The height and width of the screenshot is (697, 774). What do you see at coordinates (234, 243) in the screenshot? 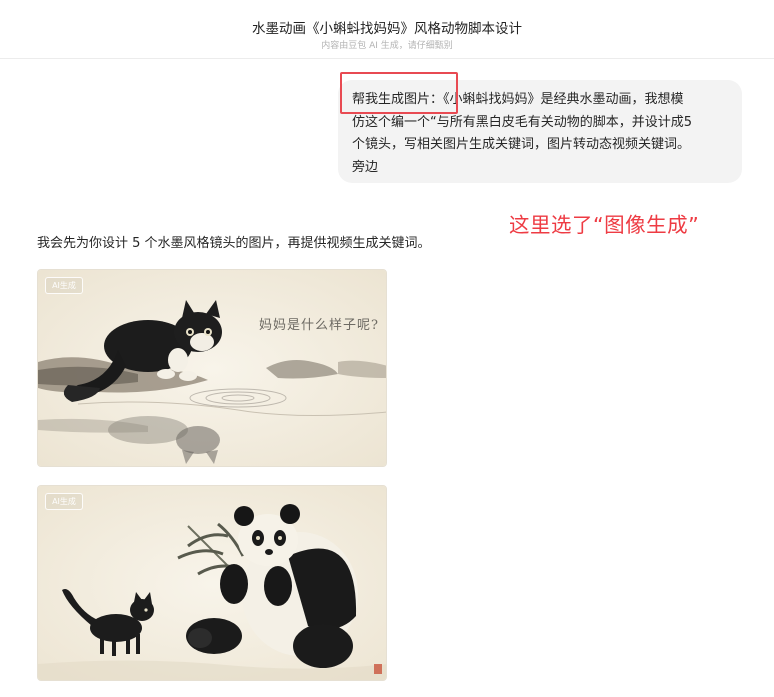
I see `assistant-reply-text: 我会先为你设计 5 个水墨风格镜头的图片，再提供视频生成关键词。` at bounding box center [234, 243].